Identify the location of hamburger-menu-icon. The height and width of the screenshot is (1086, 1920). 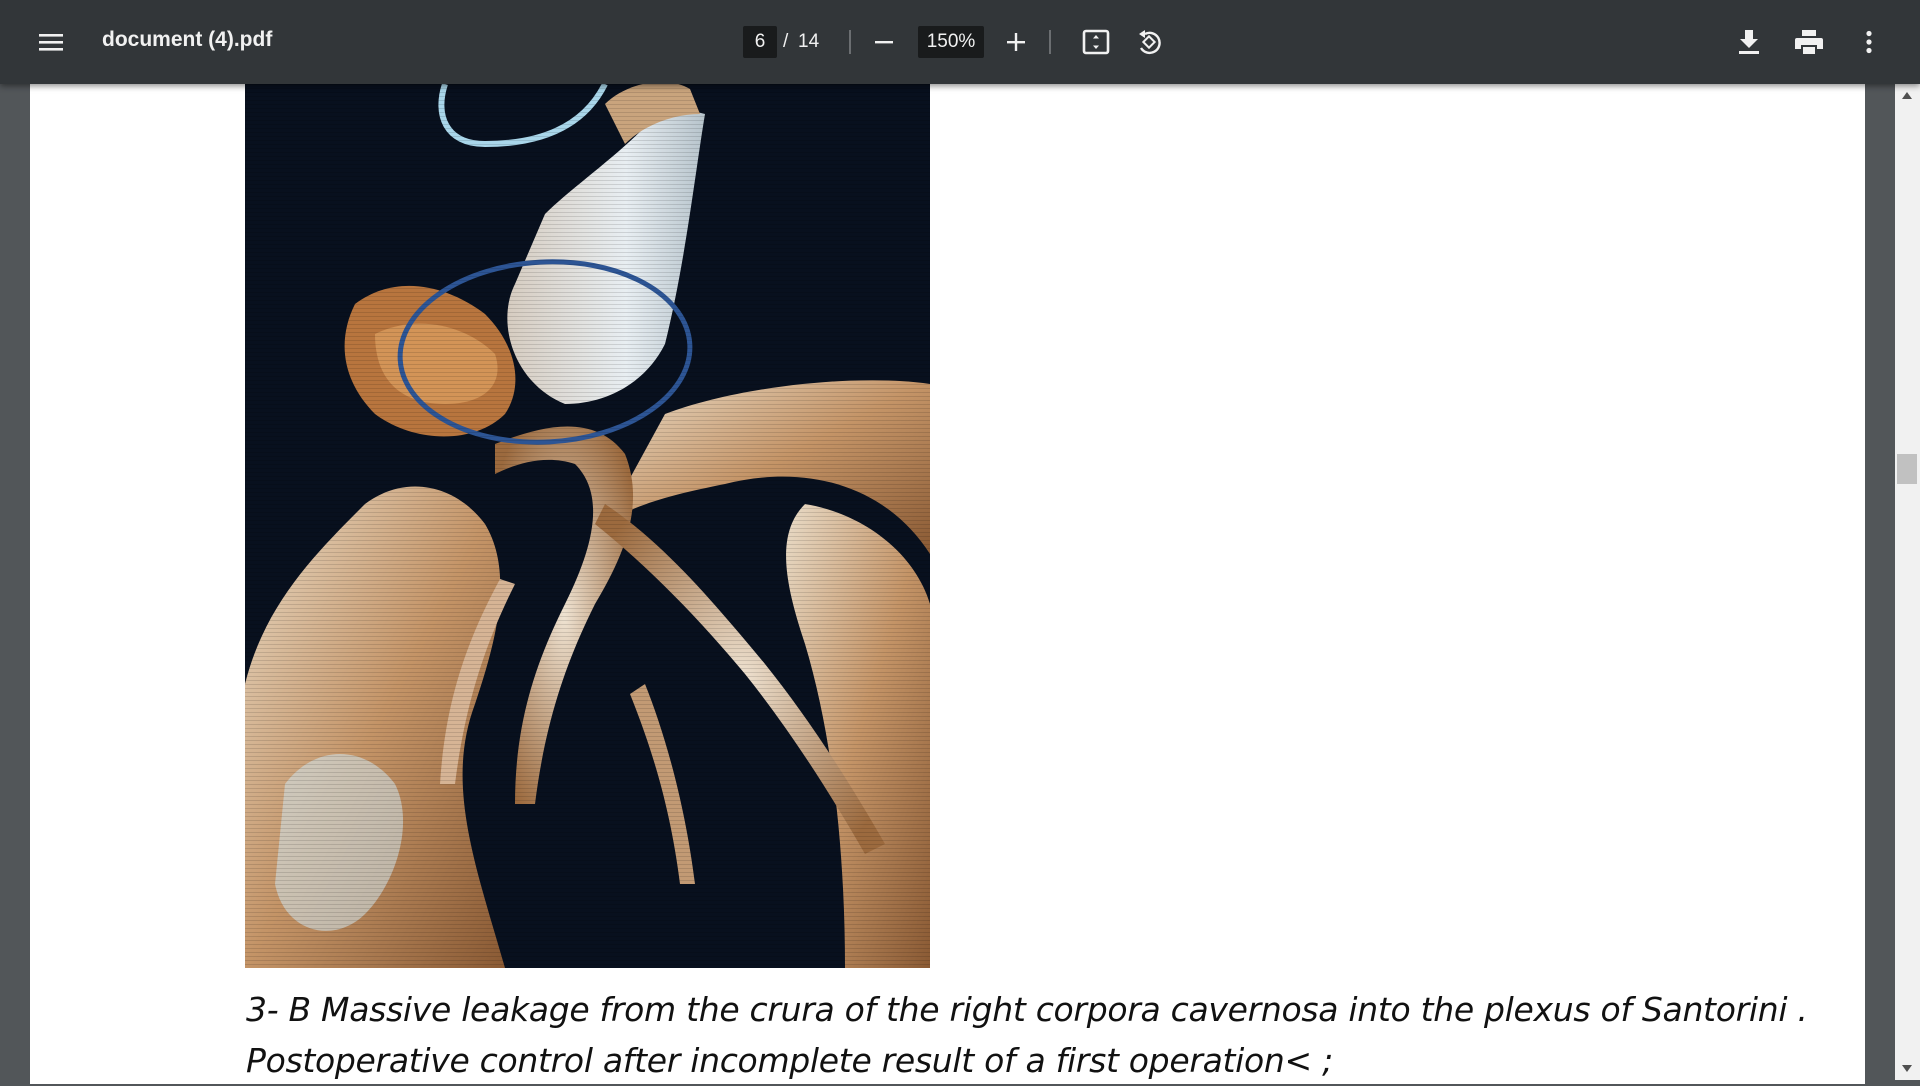
(51, 42).